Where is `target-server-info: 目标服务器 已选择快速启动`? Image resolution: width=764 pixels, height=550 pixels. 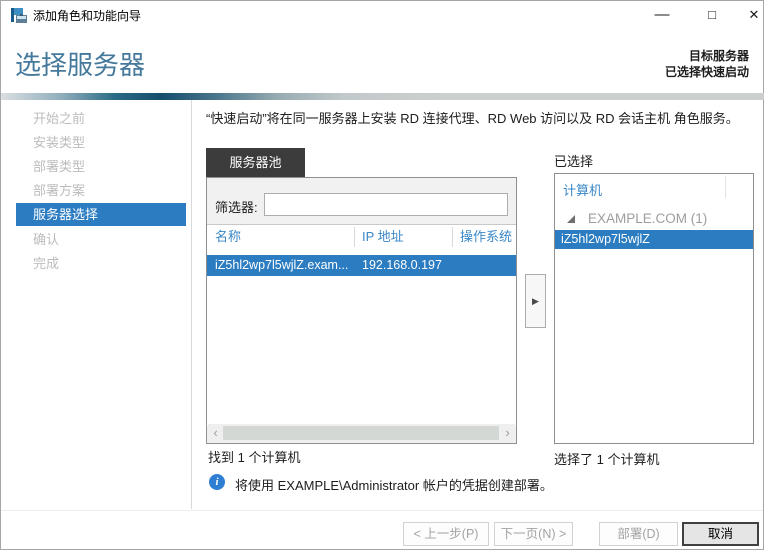 target-server-info: 目标服务器 已选择快速启动 is located at coordinates (707, 64).